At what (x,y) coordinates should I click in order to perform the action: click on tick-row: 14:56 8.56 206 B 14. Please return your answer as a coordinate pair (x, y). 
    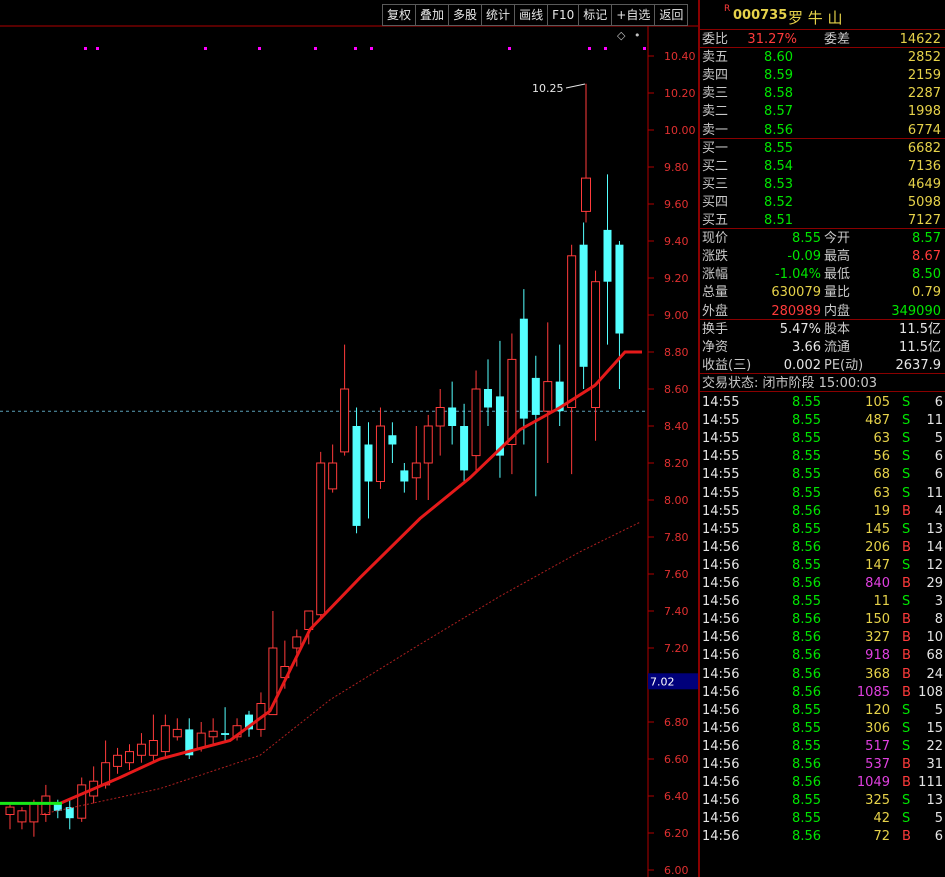
    Looking at the image, I should click on (822, 547).